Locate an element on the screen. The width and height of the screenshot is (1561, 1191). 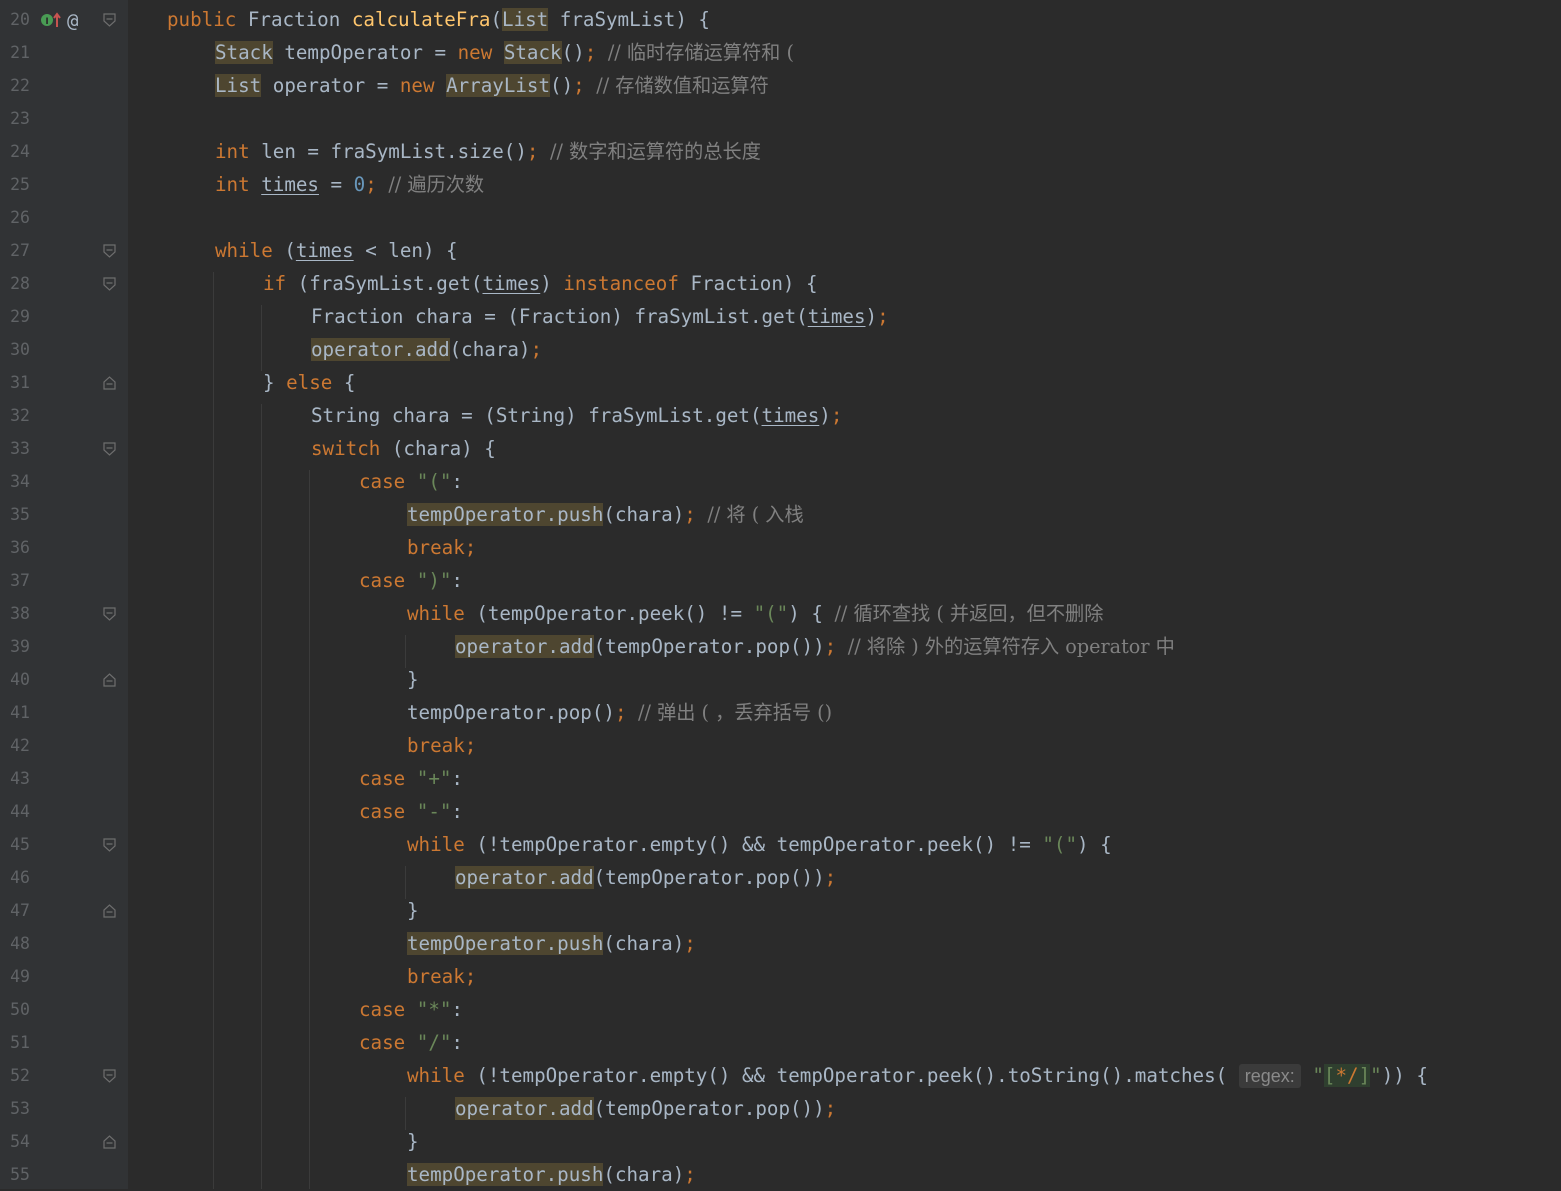
code-line: tempOperator.pop(); // 弹出 ( ，丢弃括号 () is located at coordinates (480, 712).